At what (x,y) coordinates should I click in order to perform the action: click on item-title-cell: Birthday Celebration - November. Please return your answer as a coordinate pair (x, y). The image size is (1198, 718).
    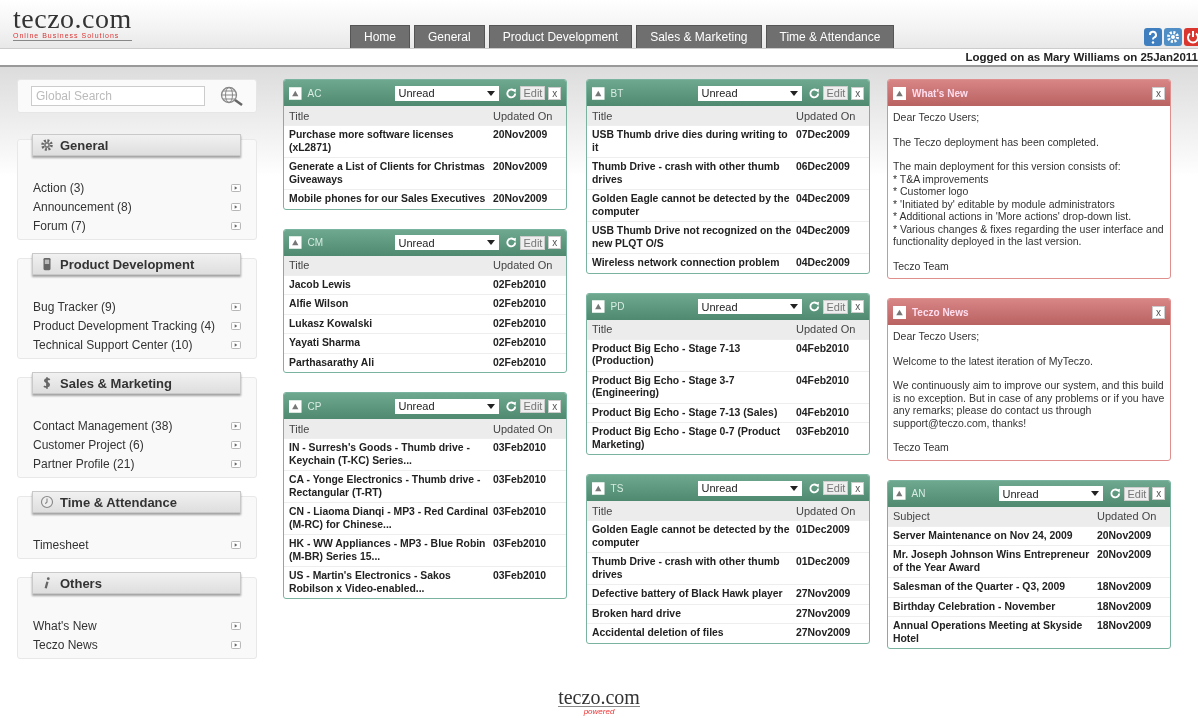
    Looking at the image, I should click on (991, 607).